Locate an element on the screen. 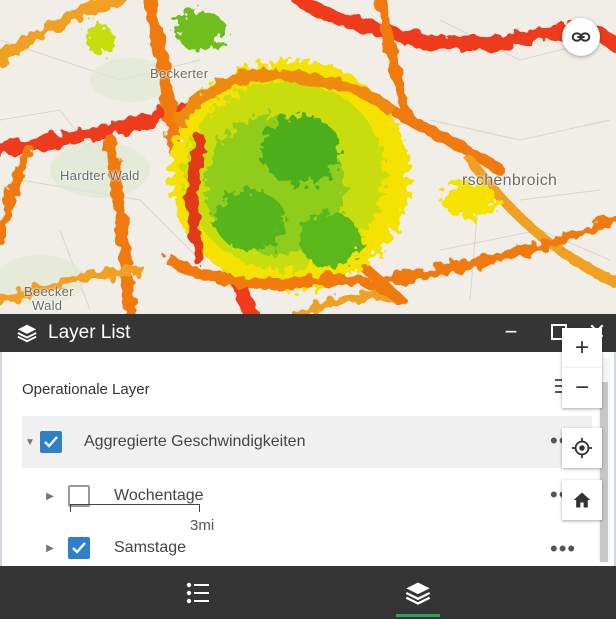 This screenshot has width=616, height=619. layer-row-wochentage: ▶ Wochentage ••• is located at coordinates (307, 496).